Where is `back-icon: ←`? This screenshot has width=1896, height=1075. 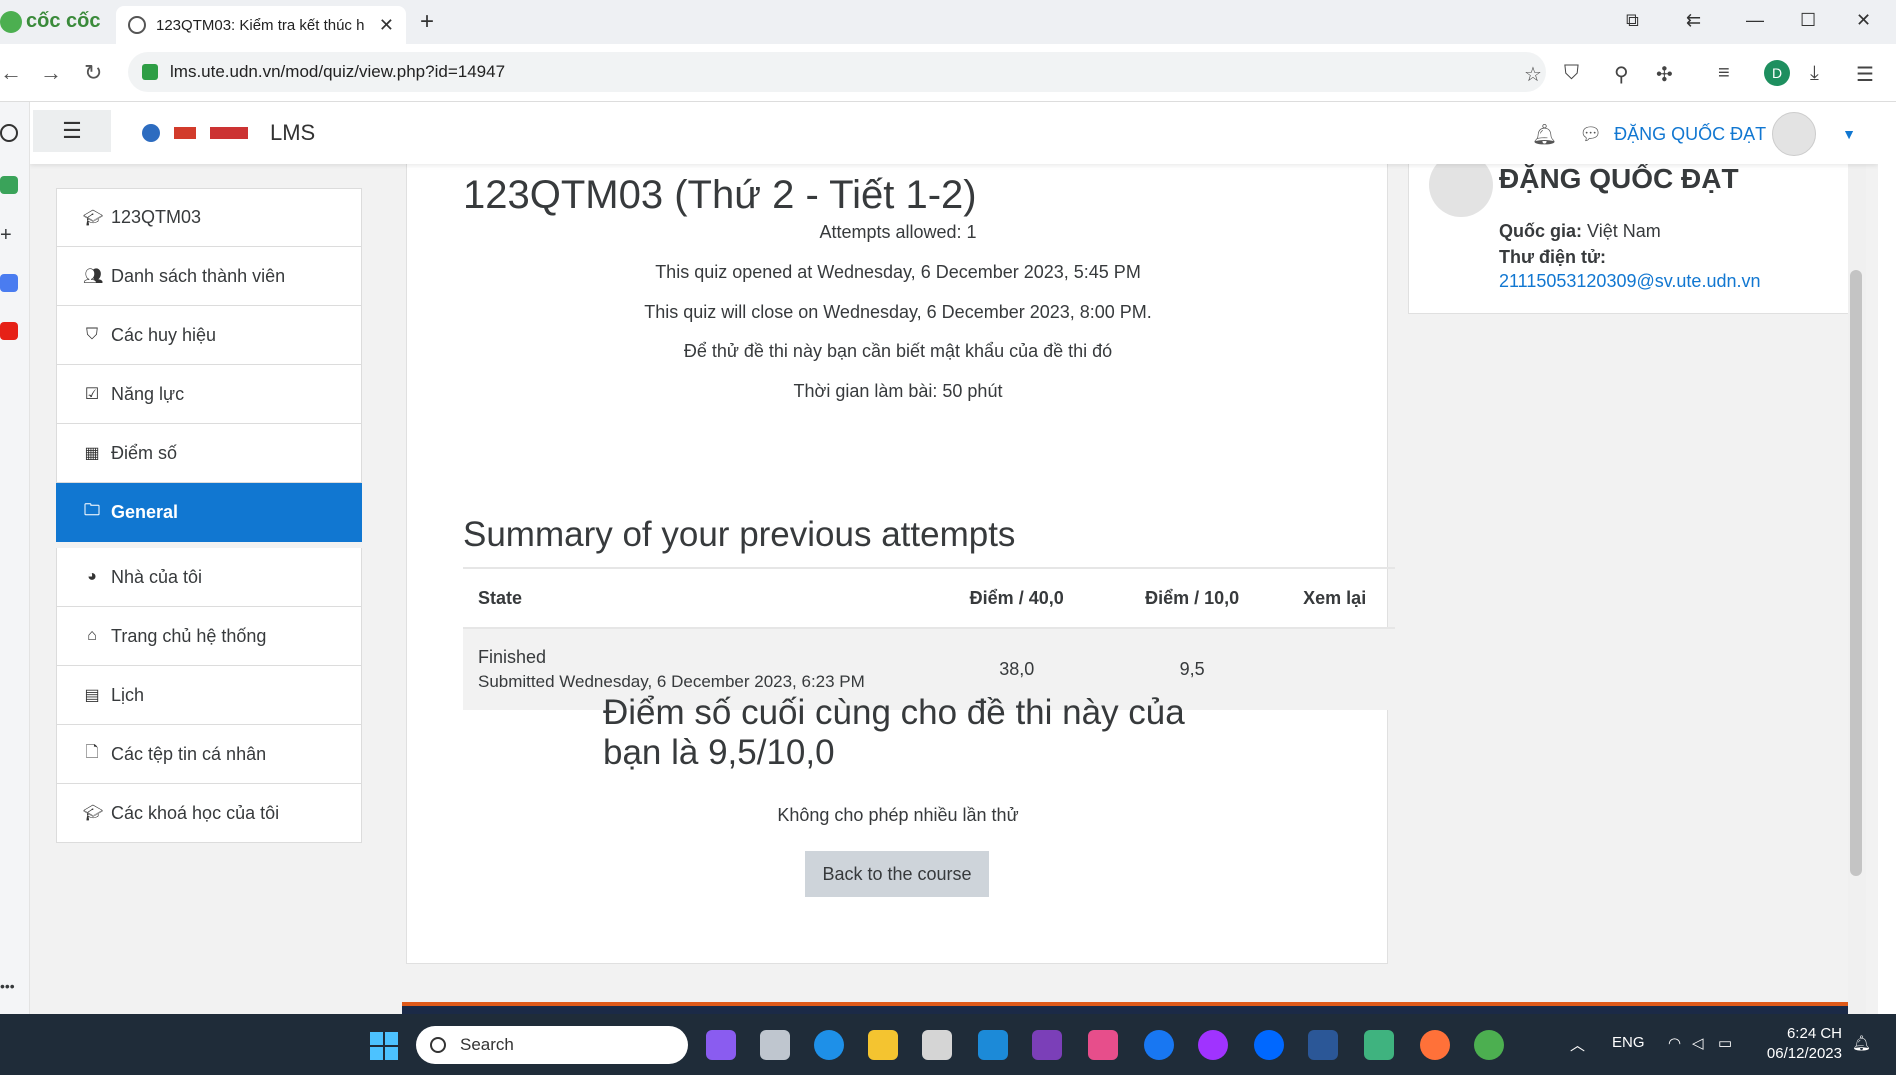
back-icon: ← is located at coordinates (11, 73).